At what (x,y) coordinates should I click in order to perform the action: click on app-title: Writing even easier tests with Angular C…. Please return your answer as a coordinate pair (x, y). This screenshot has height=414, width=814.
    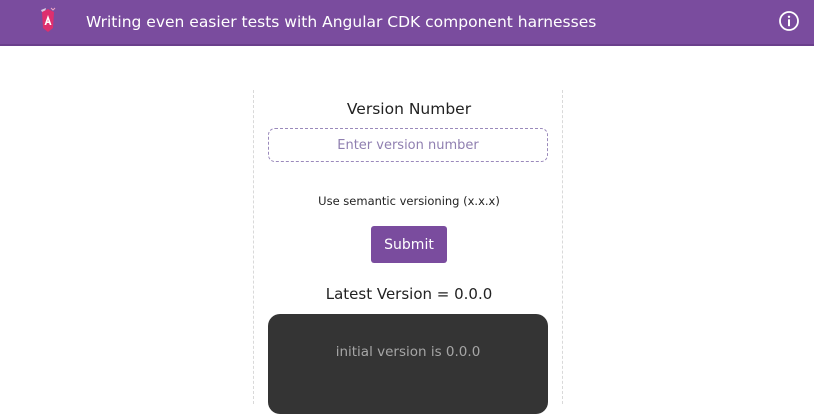
    Looking at the image, I should click on (341, 22).